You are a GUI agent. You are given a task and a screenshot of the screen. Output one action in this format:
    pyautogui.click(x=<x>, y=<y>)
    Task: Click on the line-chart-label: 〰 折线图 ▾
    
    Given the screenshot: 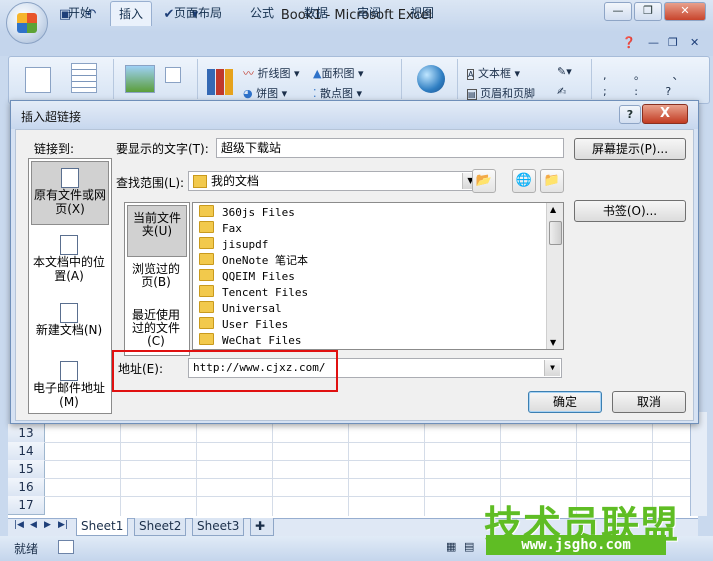 What is the action you would take?
    pyautogui.click(x=271, y=73)
    